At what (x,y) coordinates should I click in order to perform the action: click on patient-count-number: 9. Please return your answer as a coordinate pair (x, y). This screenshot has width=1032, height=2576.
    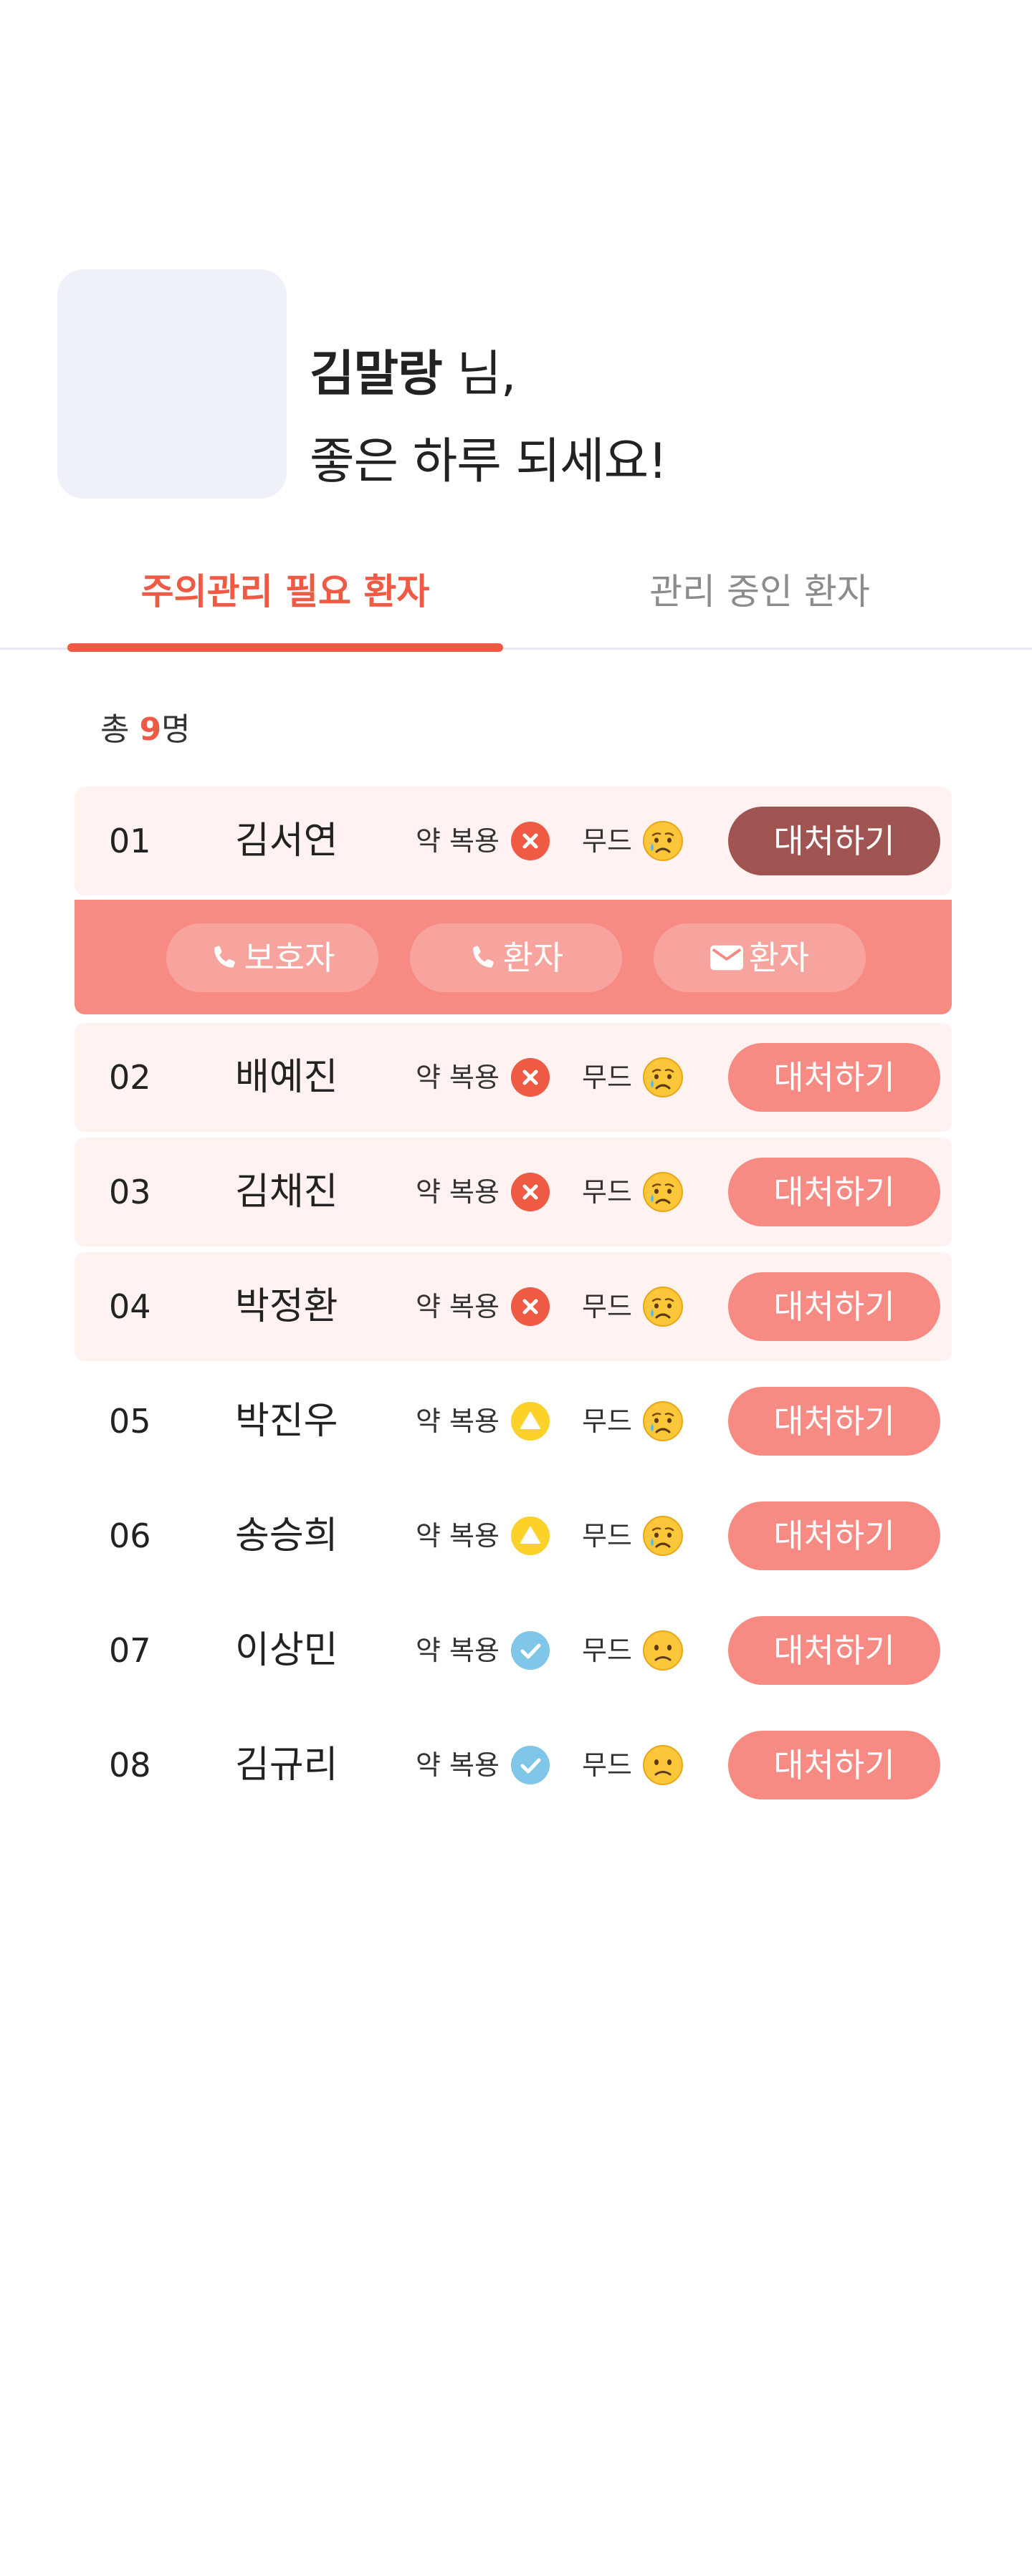
    Looking at the image, I should click on (150, 729).